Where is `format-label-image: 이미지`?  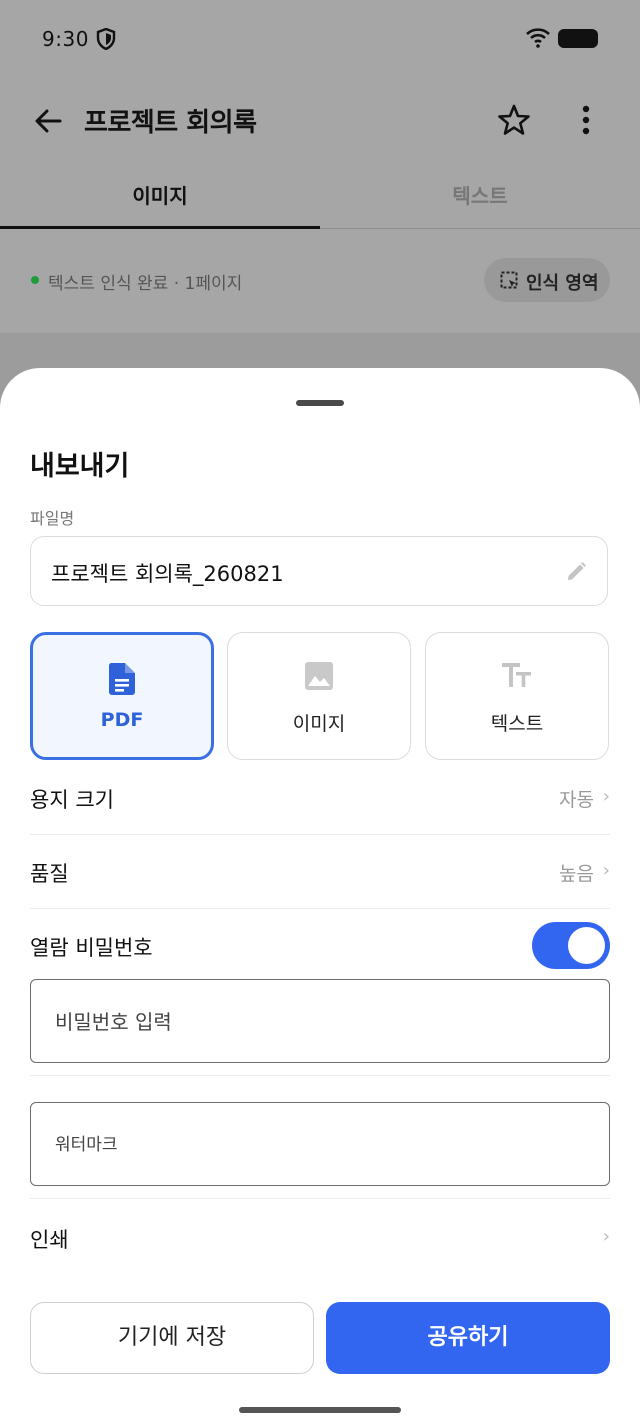
format-label-image: 이미지 is located at coordinates (319, 724).